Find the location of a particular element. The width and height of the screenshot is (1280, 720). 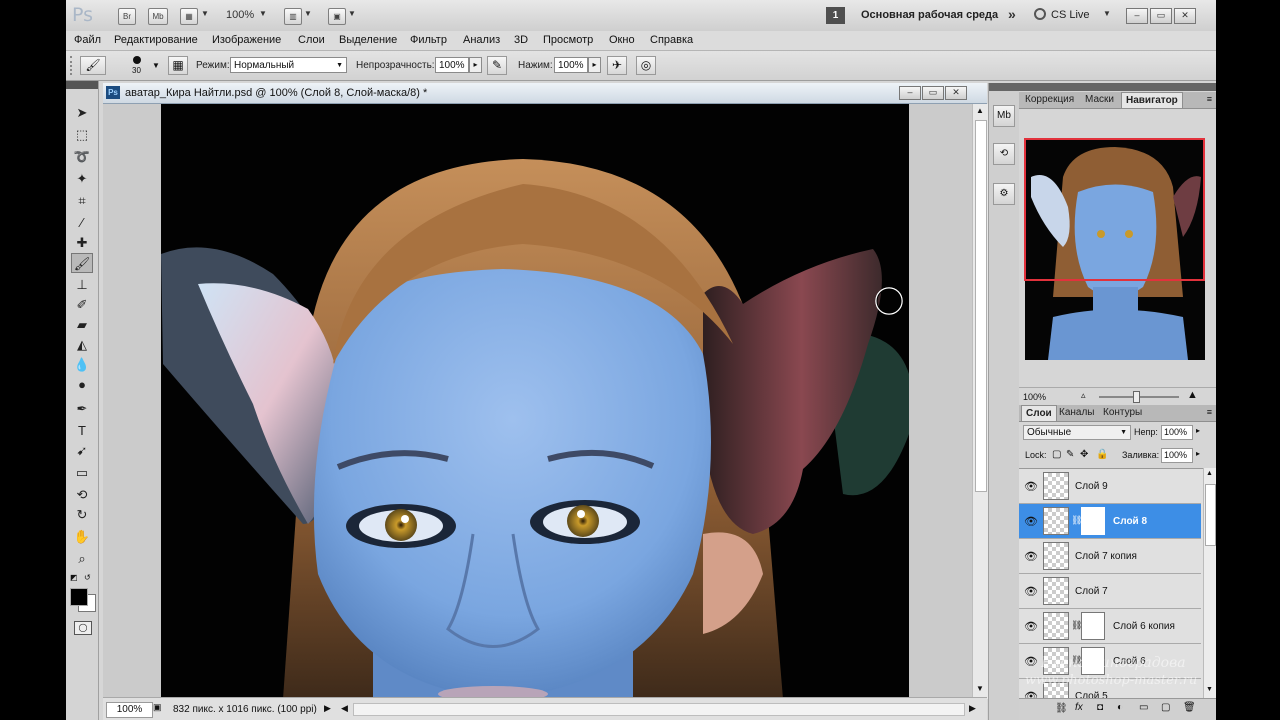

fill-arrow-icon: ▸ is located at coordinates (1198, 453).